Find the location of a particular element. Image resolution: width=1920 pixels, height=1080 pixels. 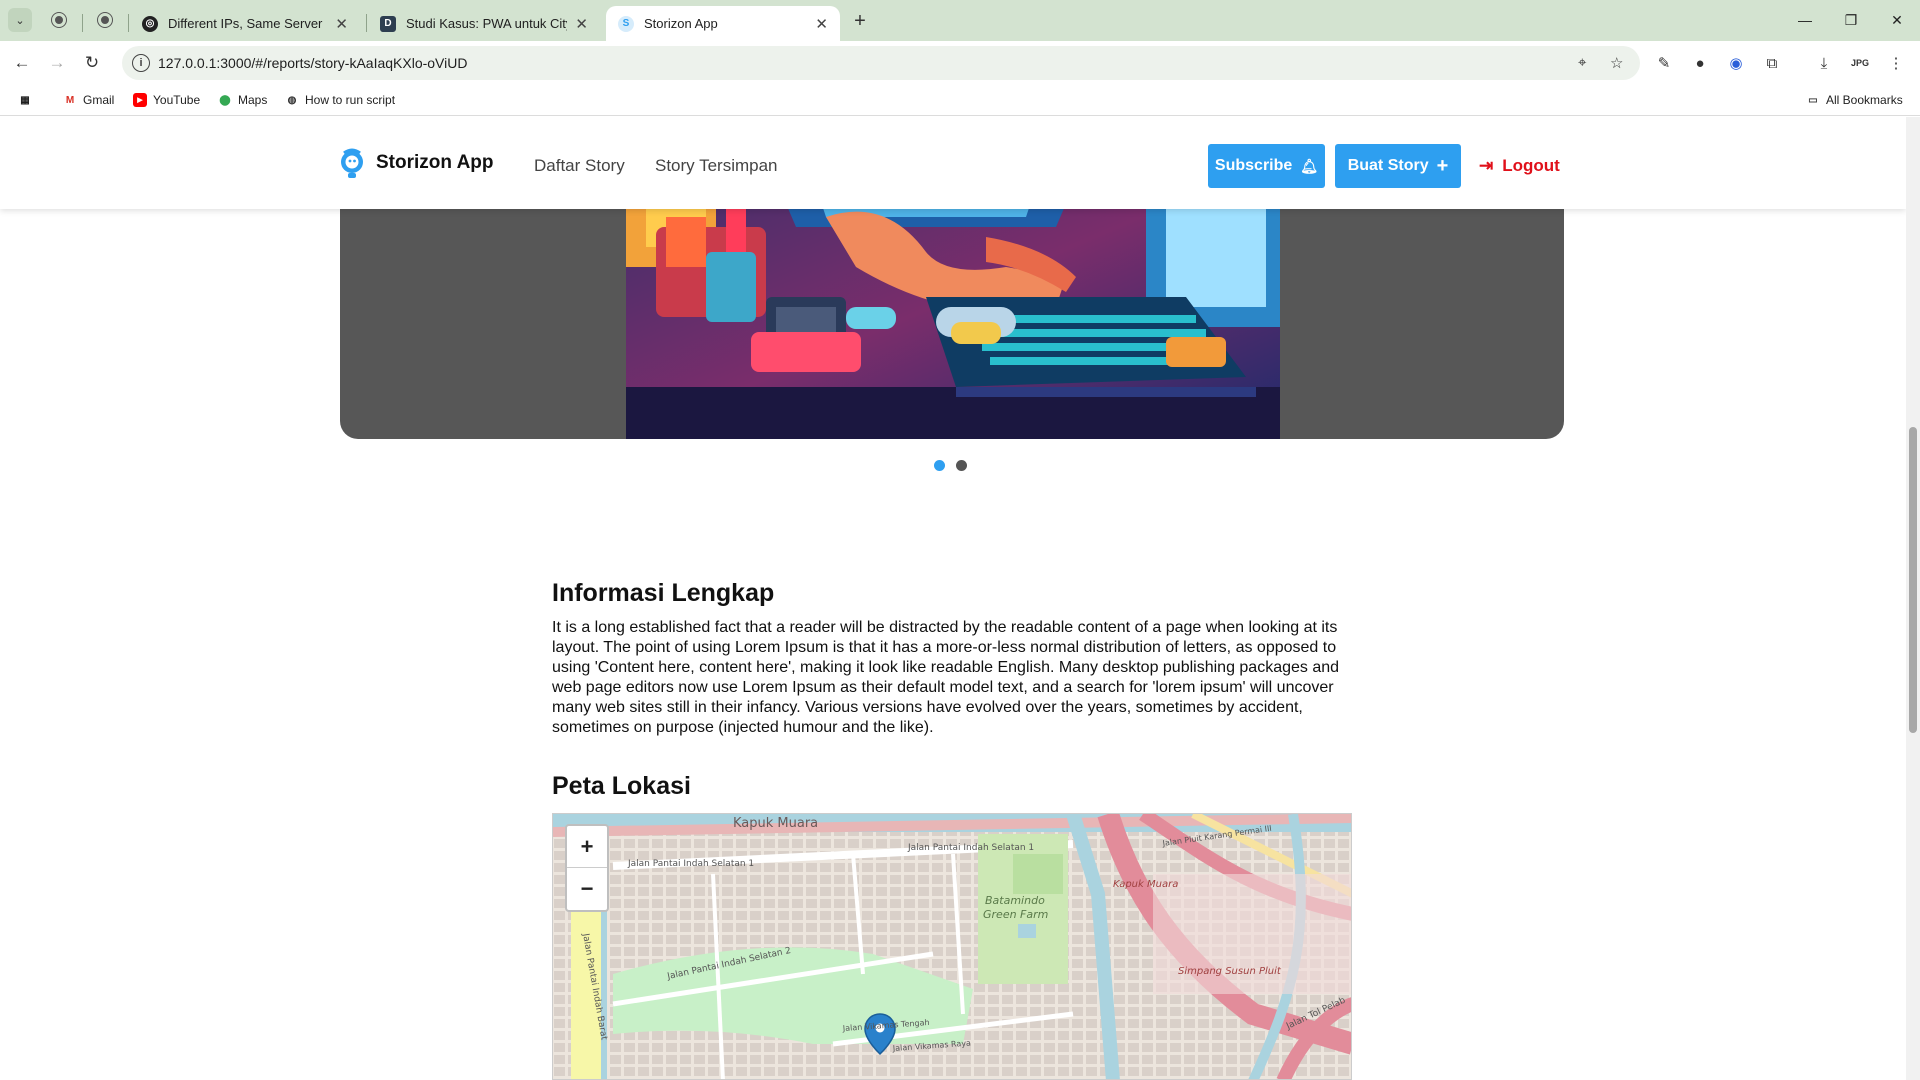

map-zoom-control: + − is located at coordinates (587, 868).